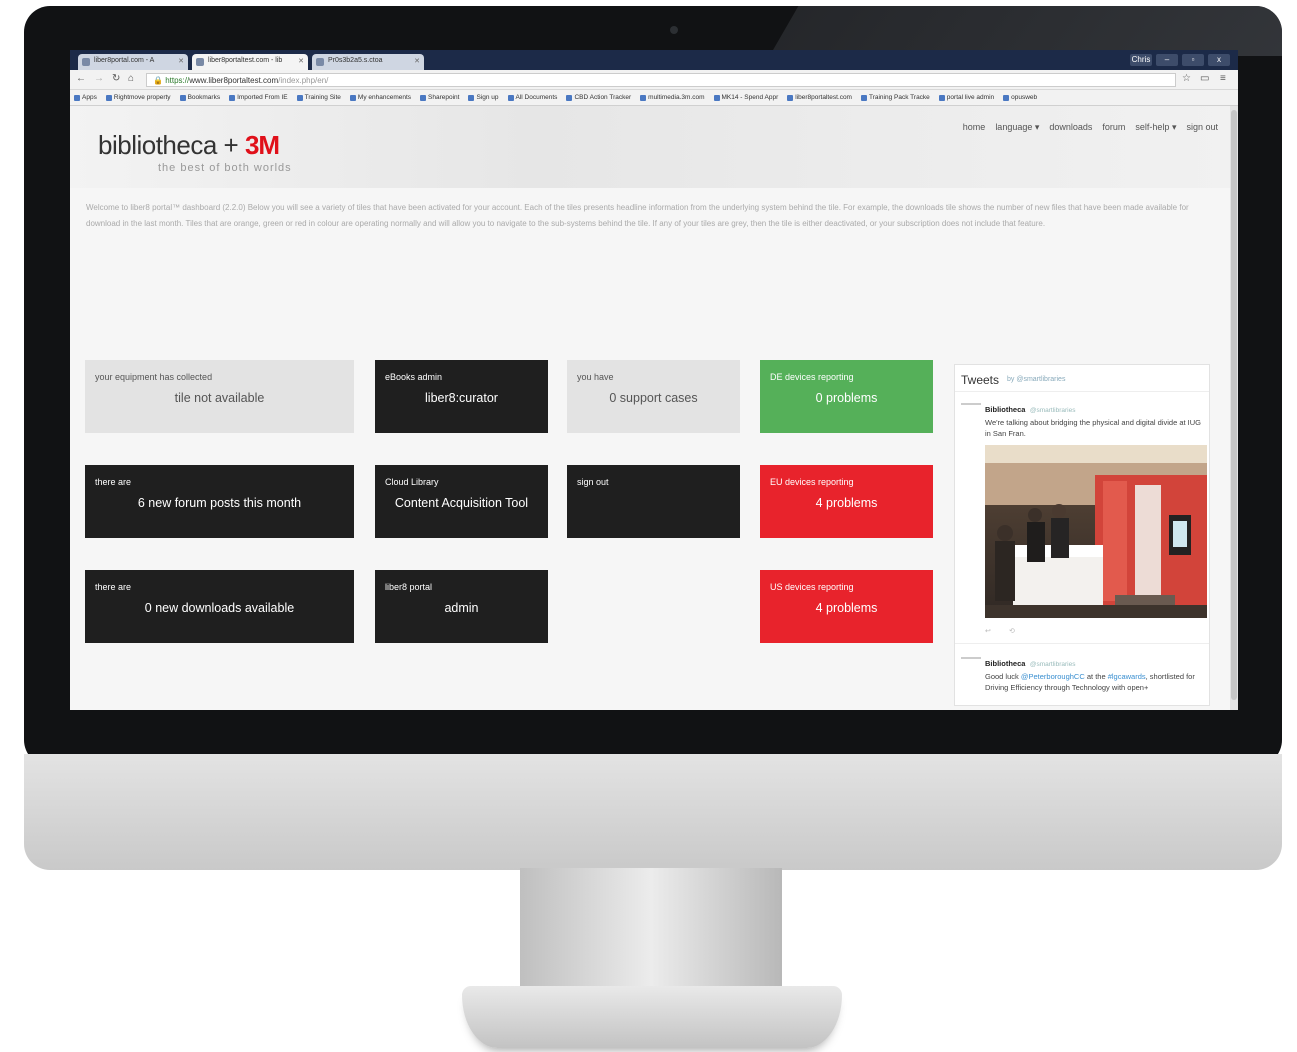 This screenshot has height=1052, width=1297. I want to click on bookmark-item: Bookmarks, so click(199, 97).